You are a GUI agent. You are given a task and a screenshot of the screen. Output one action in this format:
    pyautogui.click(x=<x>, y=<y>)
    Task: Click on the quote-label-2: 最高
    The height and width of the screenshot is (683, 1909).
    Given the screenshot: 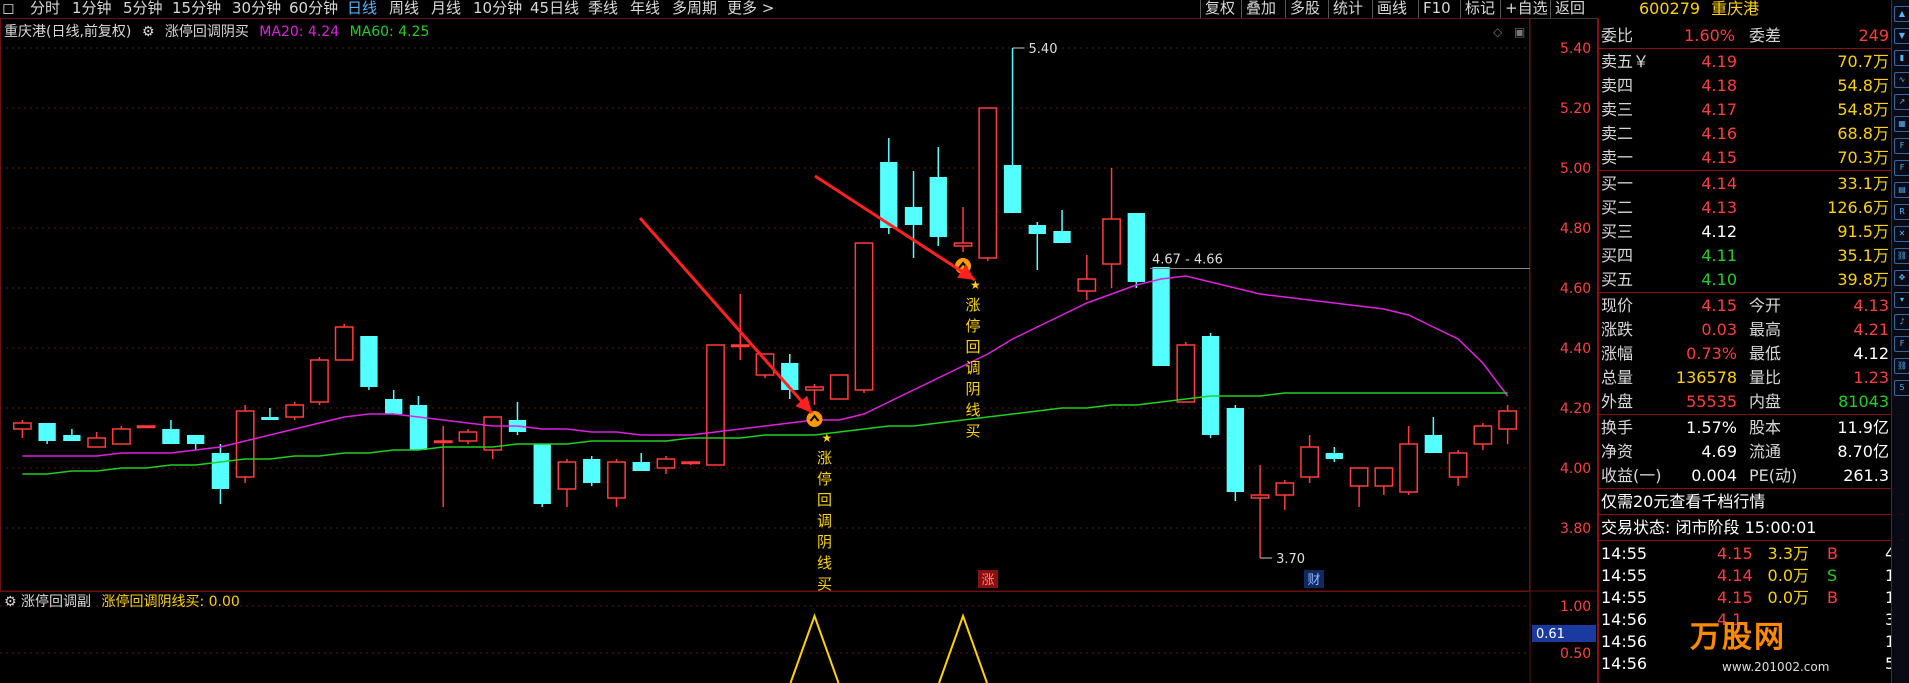 What is the action you would take?
    pyautogui.click(x=1765, y=329)
    